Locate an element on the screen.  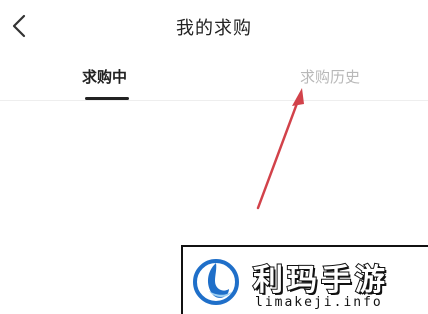
tab-requesting: 求购中 is located at coordinates (104, 76).